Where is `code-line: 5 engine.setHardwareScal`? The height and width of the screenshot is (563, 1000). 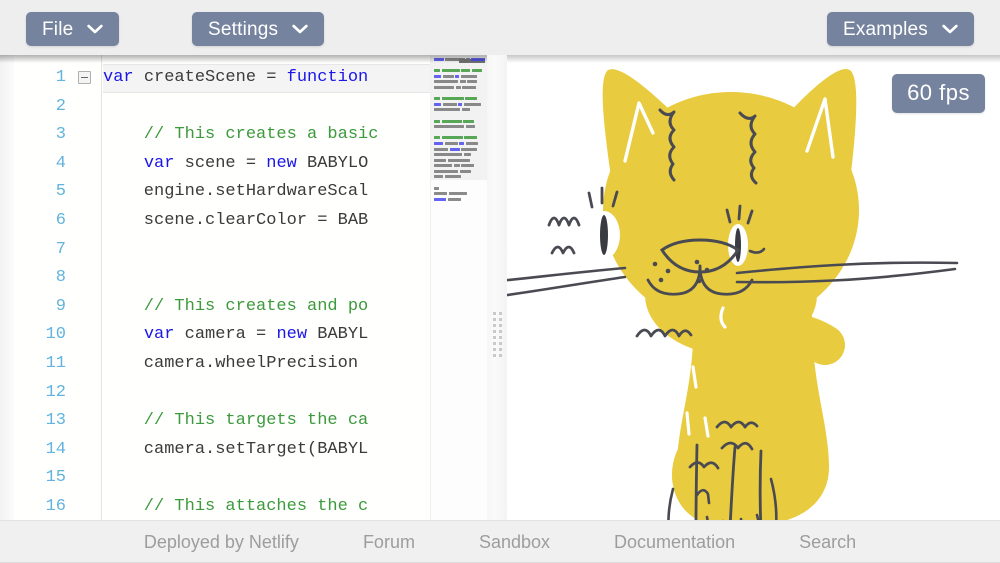 code-line: 5 engine.setHardwareScal is located at coordinates (215, 192).